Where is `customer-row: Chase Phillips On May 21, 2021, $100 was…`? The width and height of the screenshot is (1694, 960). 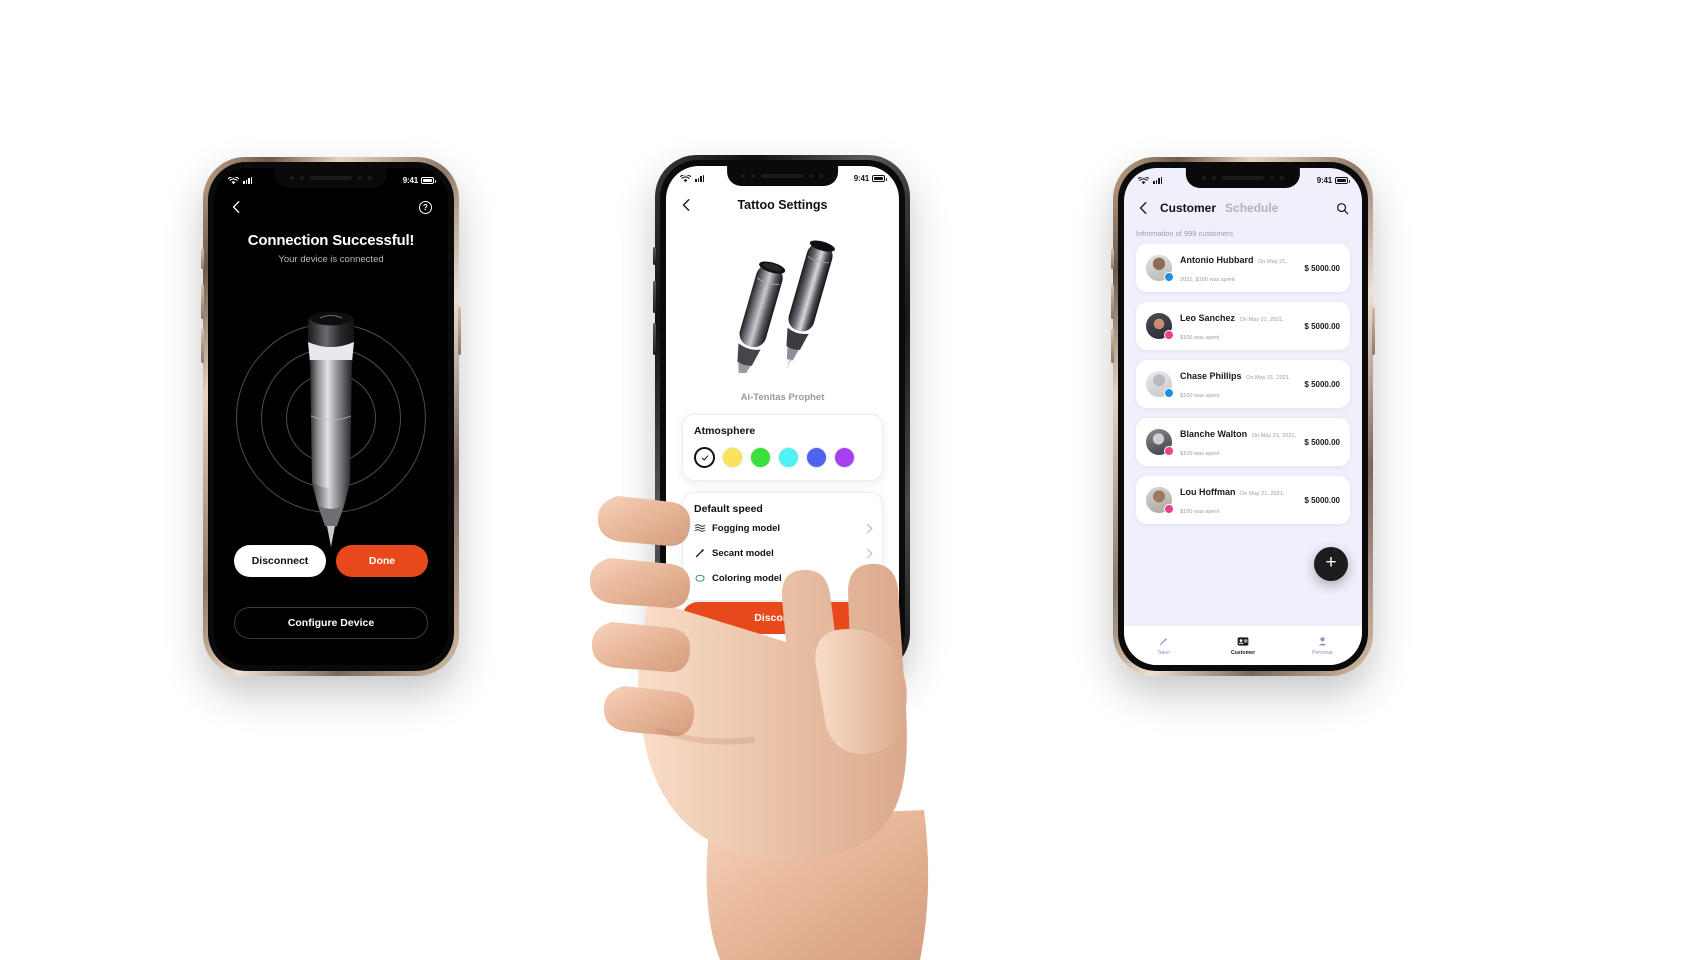
customer-row: Chase Phillips On May 21, 2021, $100 was… is located at coordinates (1243, 384).